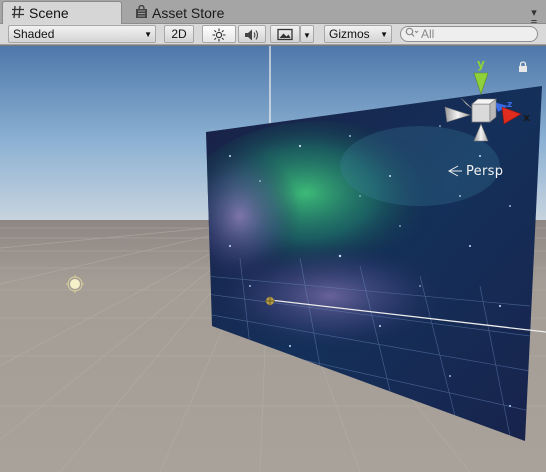  What do you see at coordinates (49, 13) in the screenshot?
I see `tab-scene-label: Scene` at bounding box center [49, 13].